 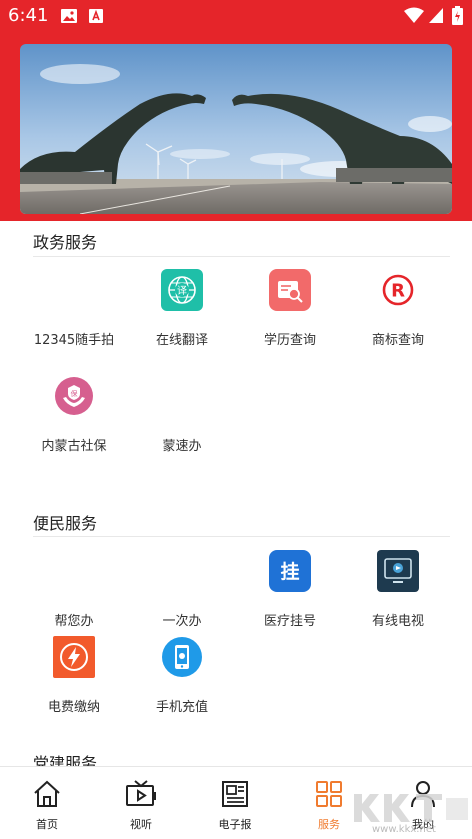 I want to click on service-one-time: 一次办, so click(x=182, y=591).